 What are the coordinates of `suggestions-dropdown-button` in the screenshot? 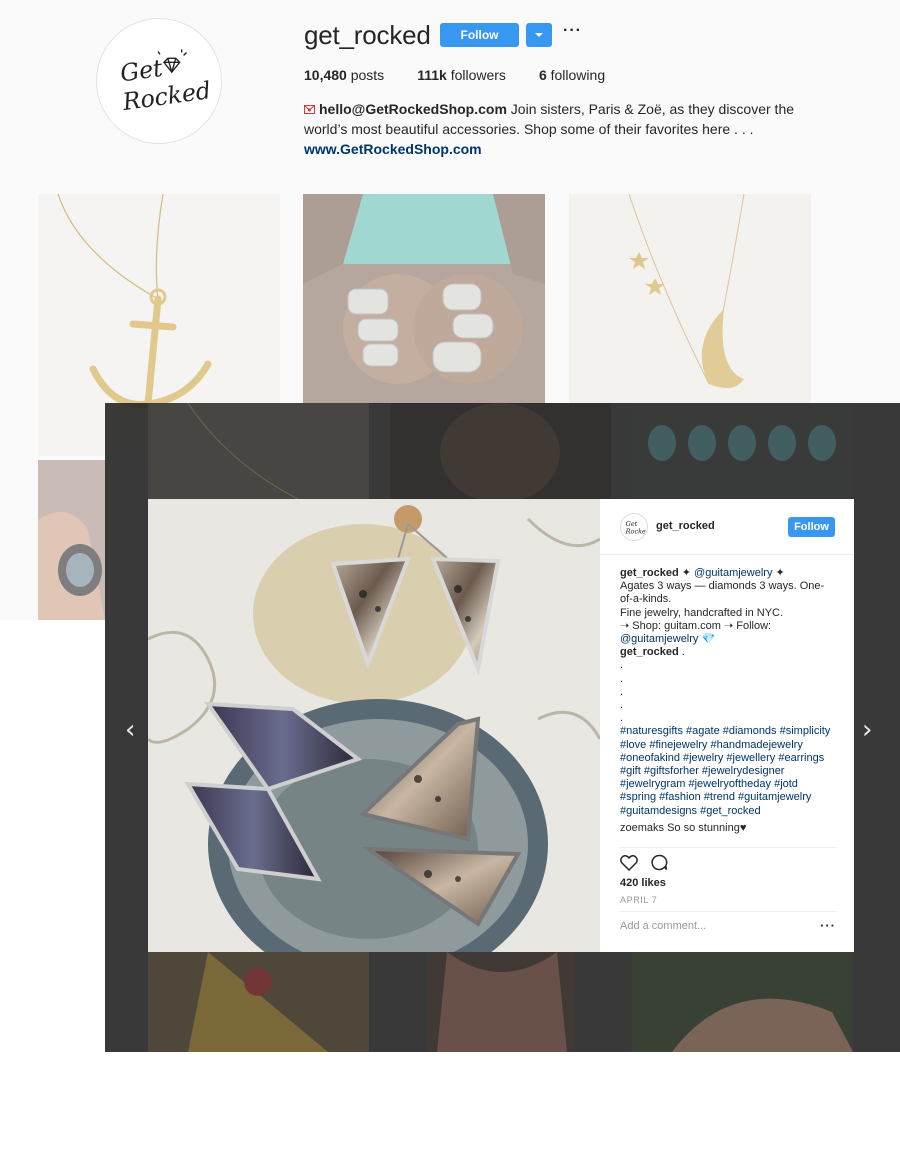 It's located at (539, 35).